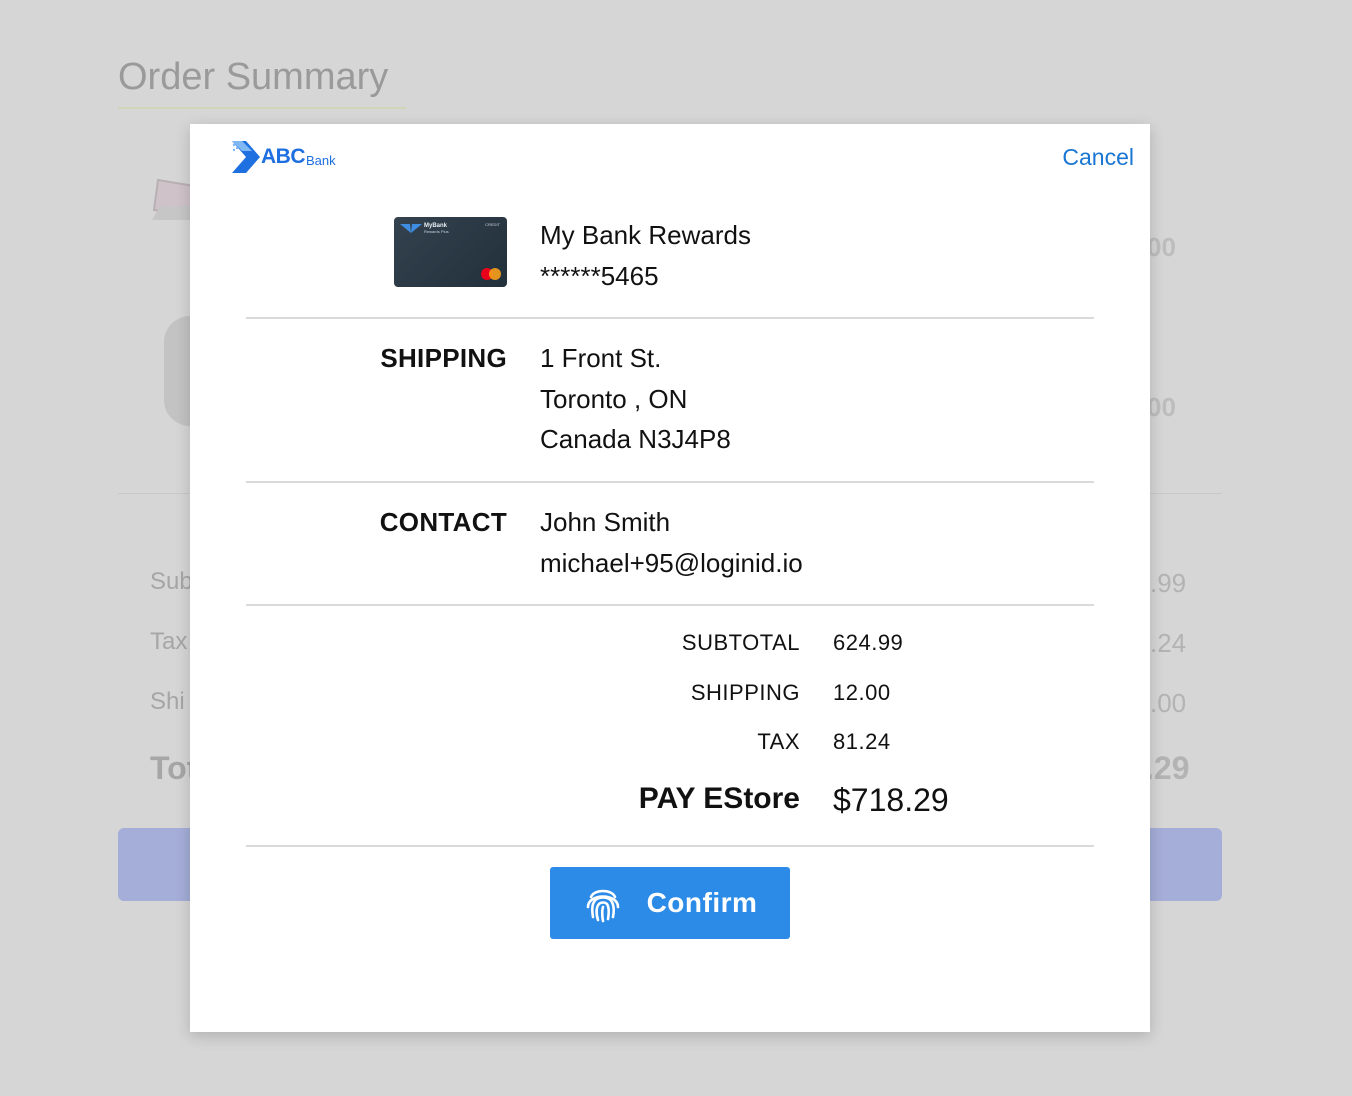 This screenshot has height=1096, width=1352. I want to click on pay-amount: $718.29, so click(891, 800).